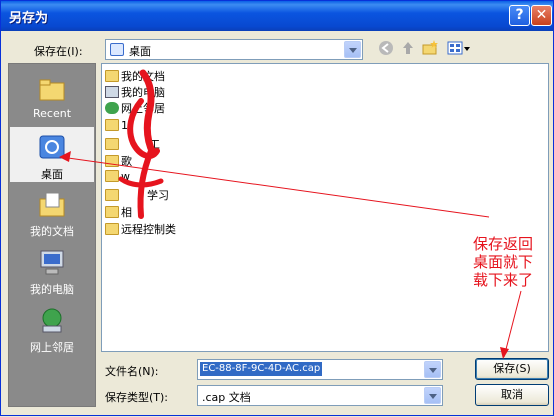 The width and height of the screenshot is (554, 417). I want to click on annotation-arrow-desktop, so click(275, 187).